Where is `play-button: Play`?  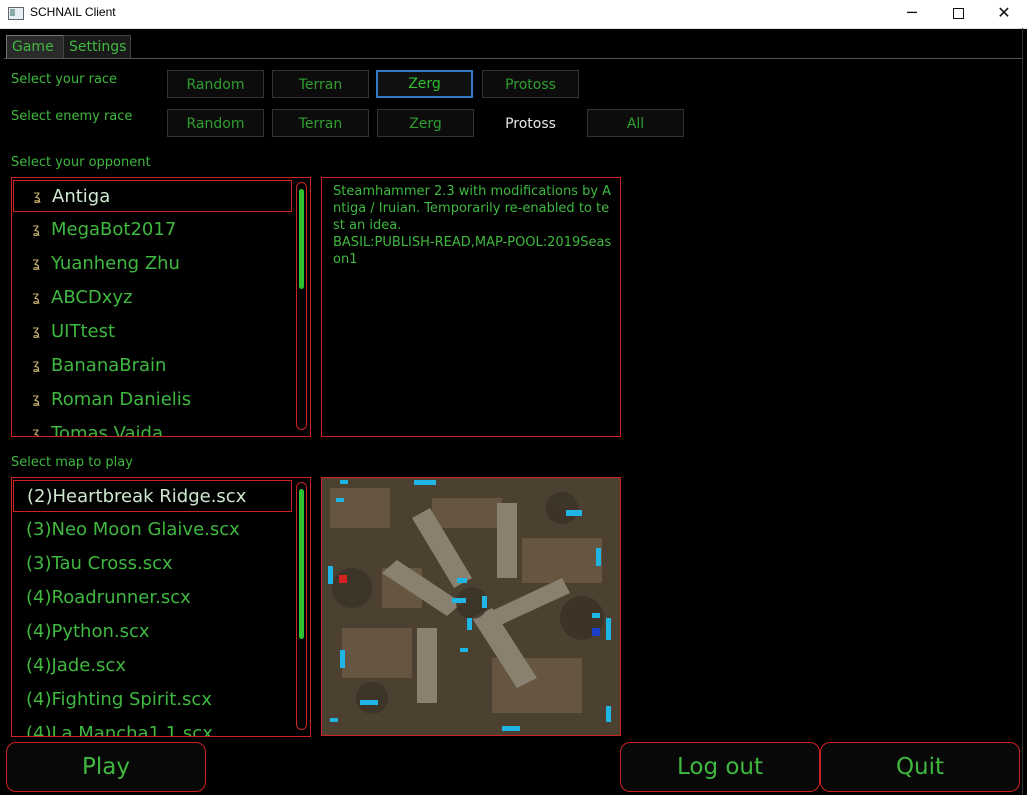
play-button: Play is located at coordinates (106, 767).